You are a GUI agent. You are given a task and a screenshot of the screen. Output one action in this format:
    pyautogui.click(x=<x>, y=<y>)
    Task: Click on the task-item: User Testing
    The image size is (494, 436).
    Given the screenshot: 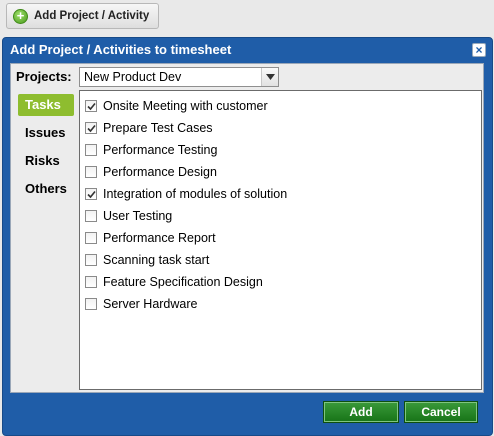 What is the action you would take?
    pyautogui.click(x=128, y=216)
    